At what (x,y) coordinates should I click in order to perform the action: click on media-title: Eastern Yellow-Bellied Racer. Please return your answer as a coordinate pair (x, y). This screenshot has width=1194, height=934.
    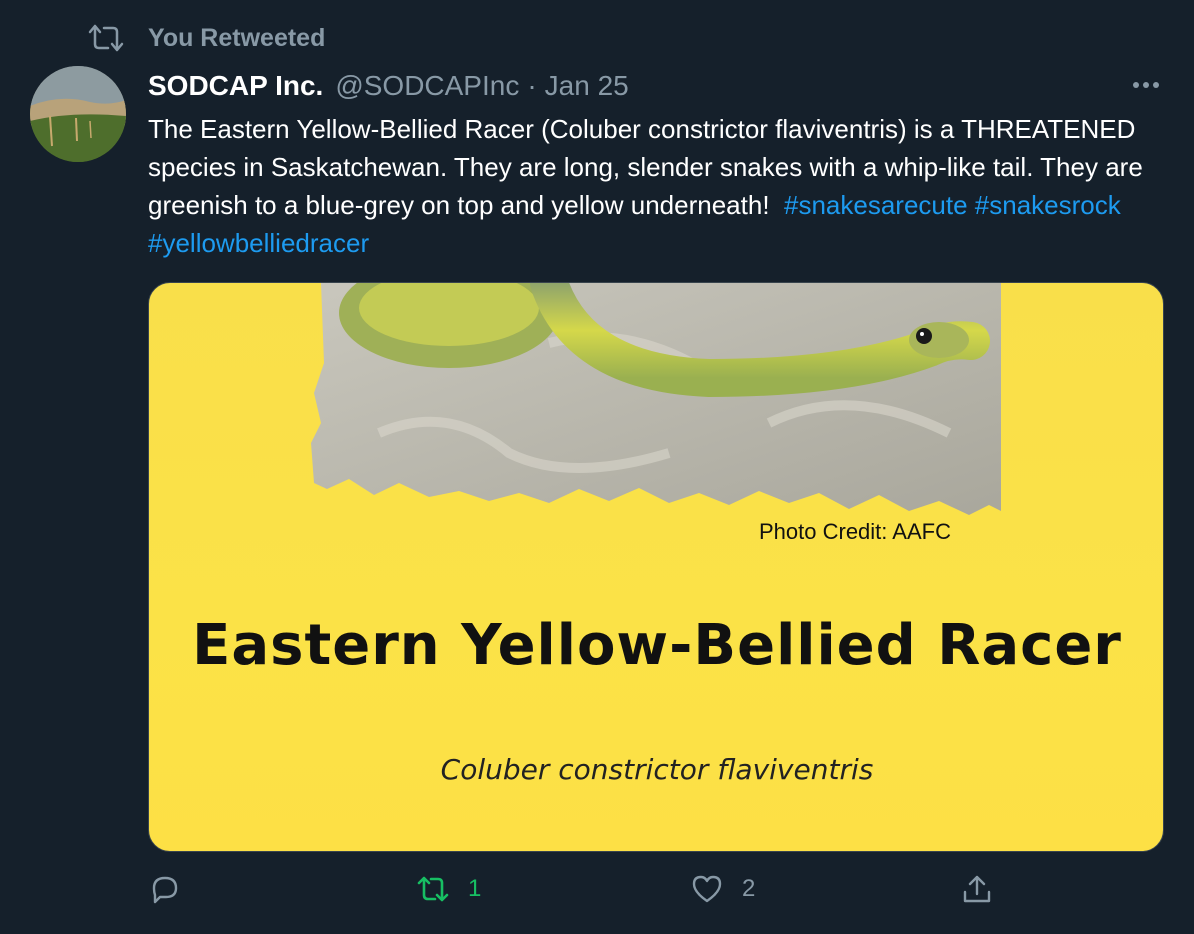
    Looking at the image, I should click on (657, 645).